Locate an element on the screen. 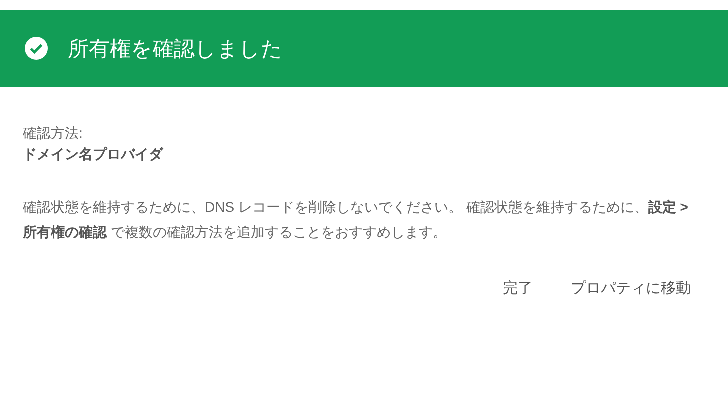 The image size is (728, 410). method-value: ドメイン名プロバイダ is located at coordinates (93, 154).